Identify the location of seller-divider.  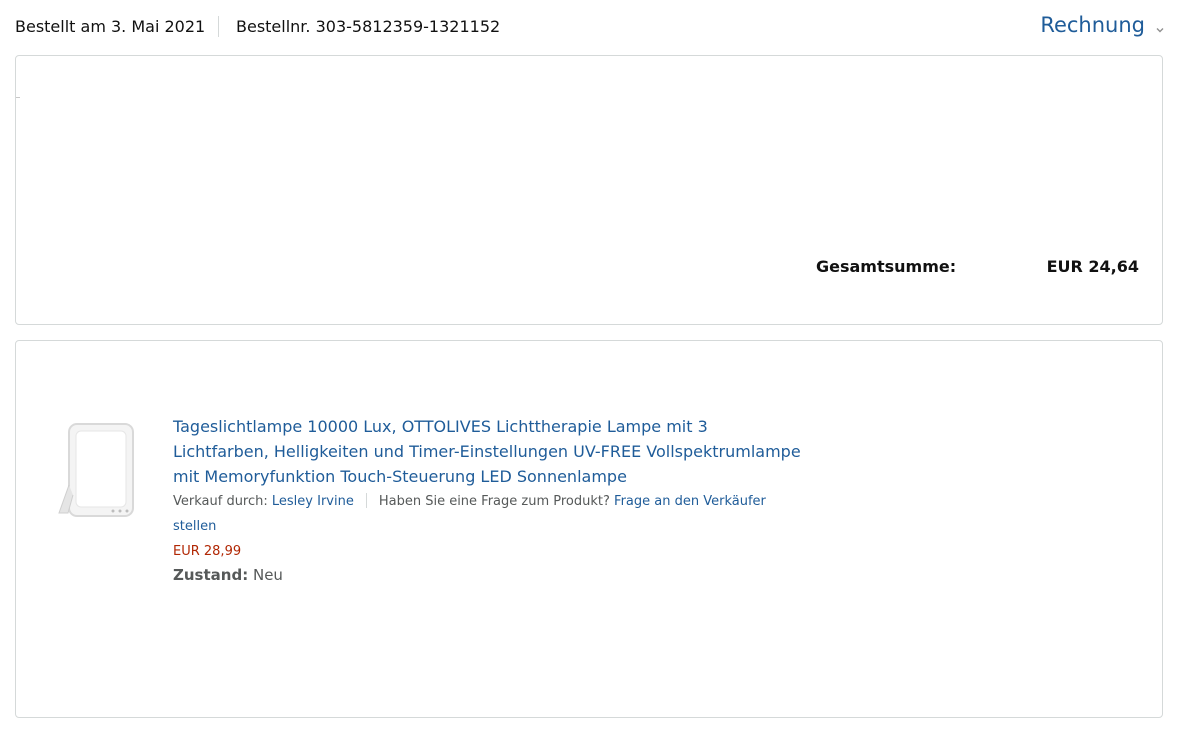
(366, 500).